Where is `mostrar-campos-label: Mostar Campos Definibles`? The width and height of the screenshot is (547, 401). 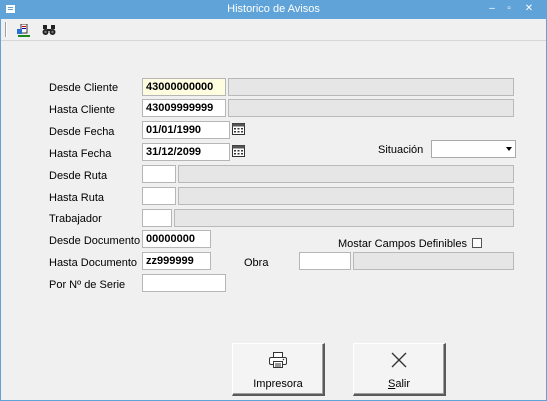
mostrar-campos-label: Mostar Campos Definibles is located at coordinates (402, 244).